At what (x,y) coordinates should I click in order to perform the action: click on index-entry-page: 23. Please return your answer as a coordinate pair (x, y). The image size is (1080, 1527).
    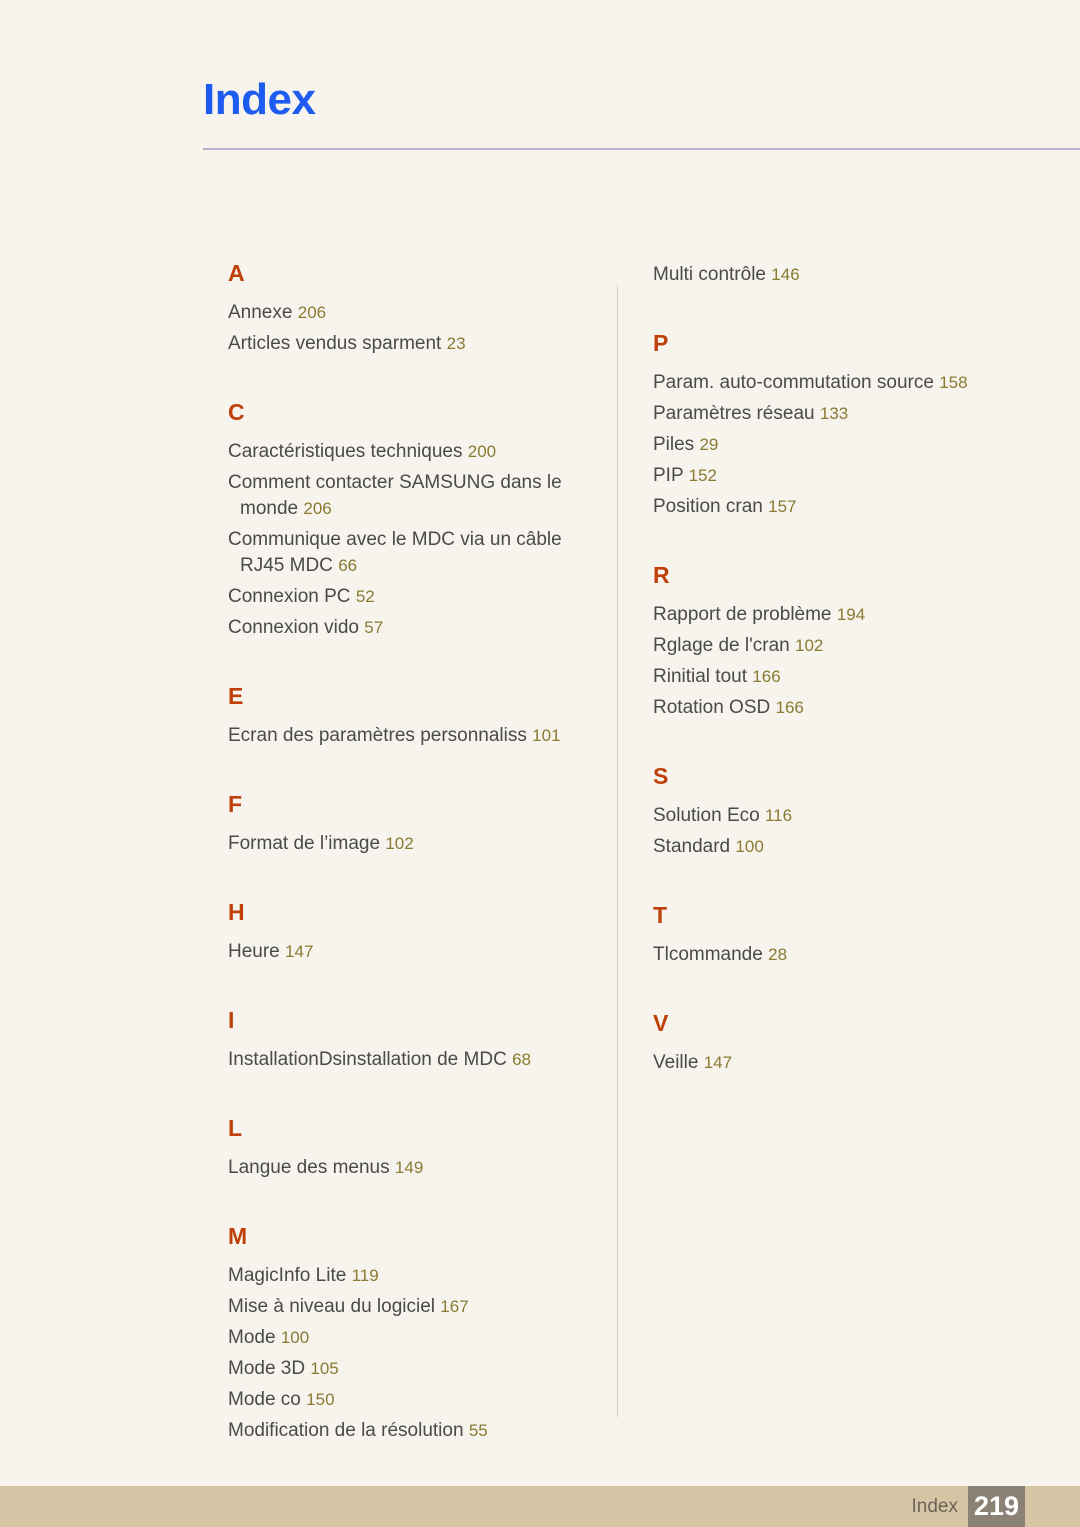
    Looking at the image, I should click on (456, 343).